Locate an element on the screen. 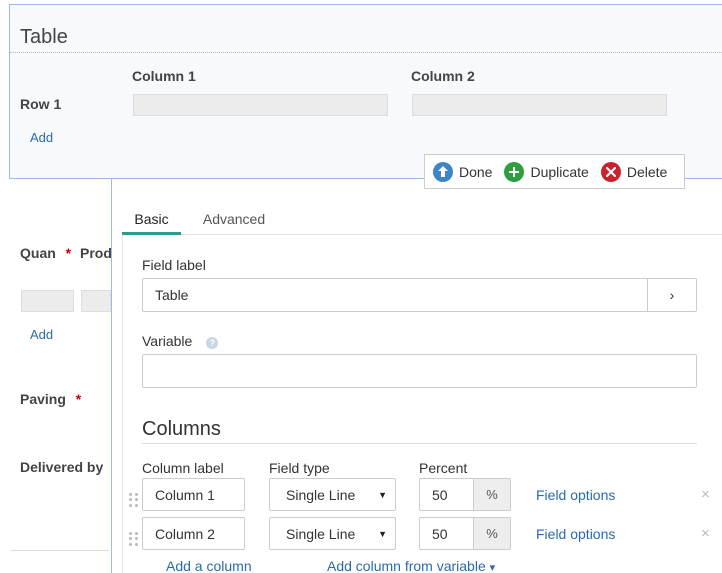 This screenshot has width=722, height=573. add-column-from-variable-link: Add column from variable ▾ is located at coordinates (411, 565).